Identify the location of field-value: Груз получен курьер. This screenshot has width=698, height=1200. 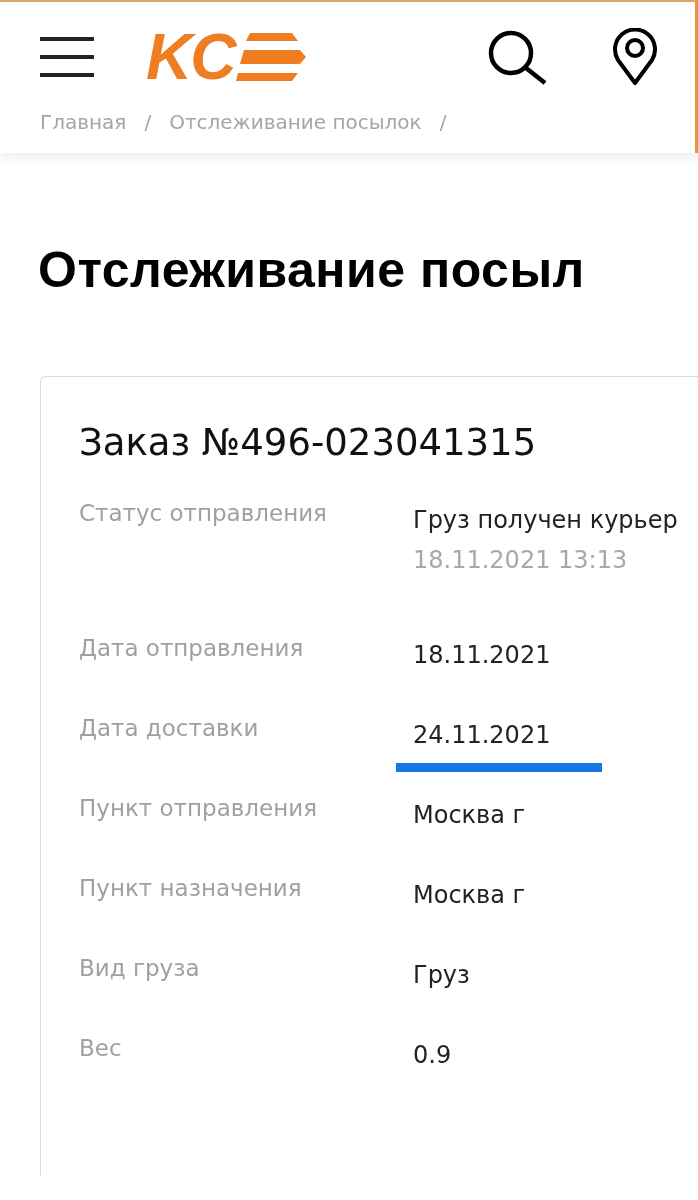
(545, 519).